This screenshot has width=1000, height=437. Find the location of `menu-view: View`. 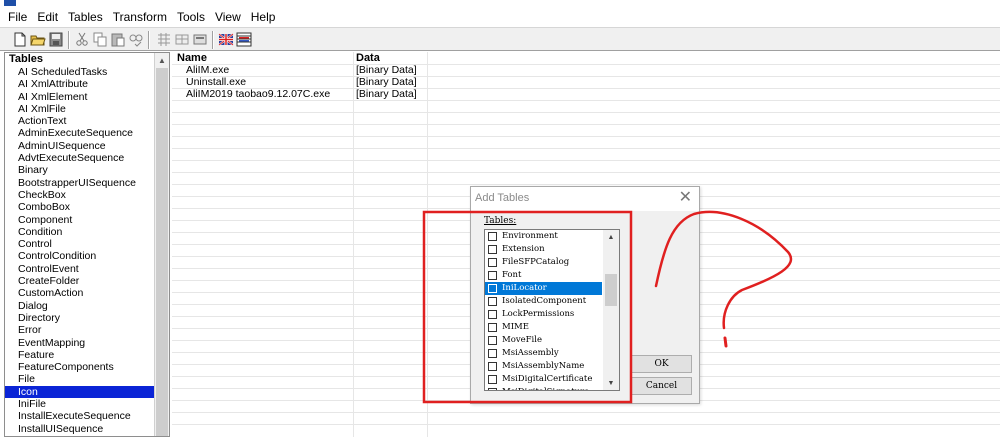

menu-view: View is located at coordinates (228, 17).